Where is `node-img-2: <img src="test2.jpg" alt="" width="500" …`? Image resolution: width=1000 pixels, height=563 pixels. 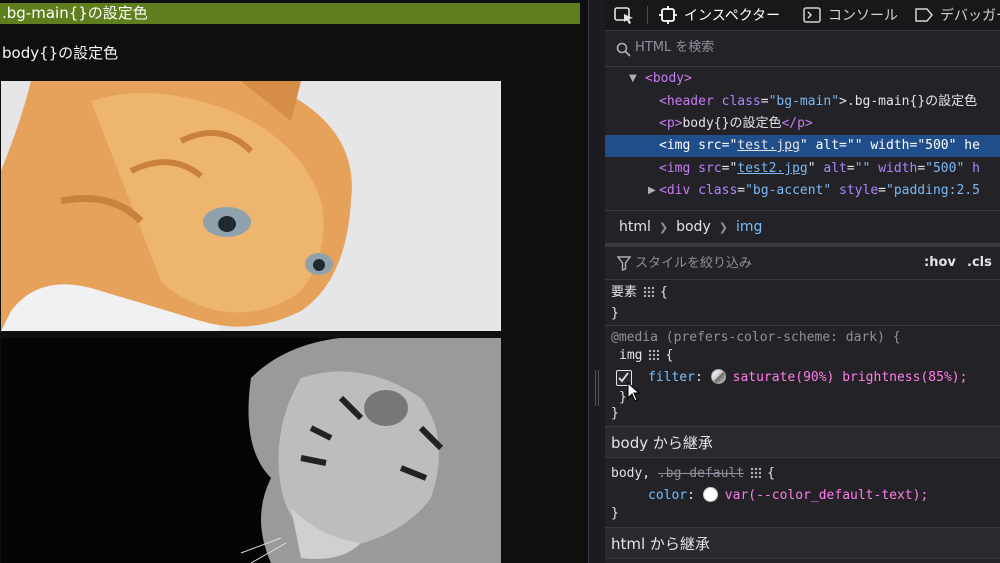 node-img-2: <img src="test2.jpg" alt="" width="500" … is located at coordinates (802, 169).